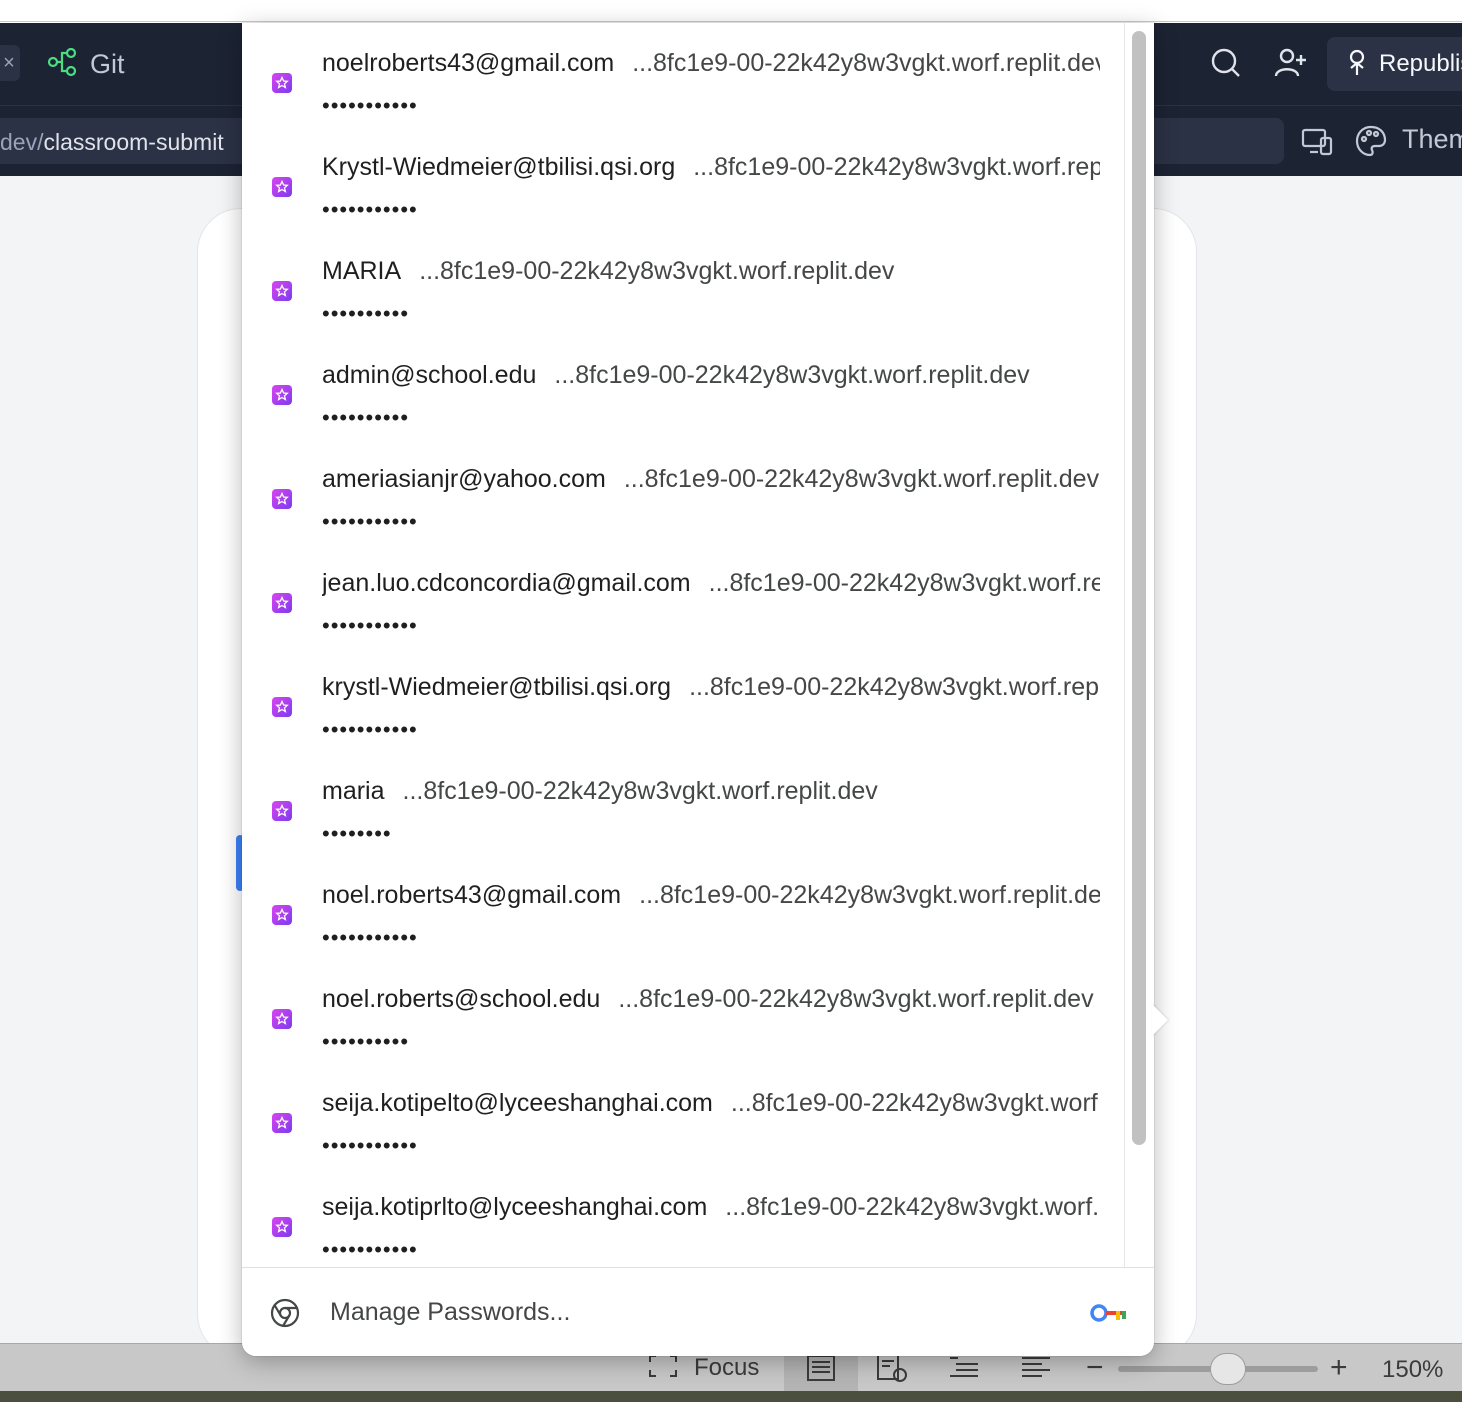 Image resolution: width=1462 pixels, height=1402 pixels. Describe the element at coordinates (731, 11) in the screenshot. I see `top-window-strip` at that location.